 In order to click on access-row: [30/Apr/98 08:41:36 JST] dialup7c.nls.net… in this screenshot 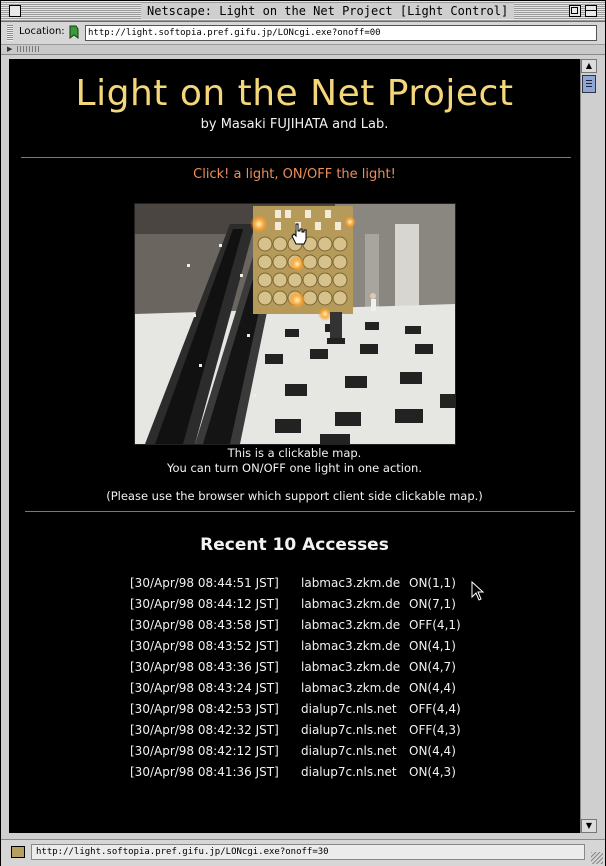, I will do `click(350, 772)`.